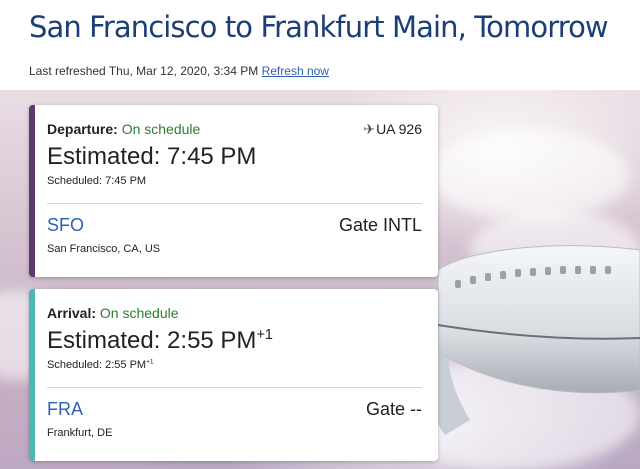 The height and width of the screenshot is (469, 640). What do you see at coordinates (399, 129) in the screenshot?
I see `flight-number-text: UA 926` at bounding box center [399, 129].